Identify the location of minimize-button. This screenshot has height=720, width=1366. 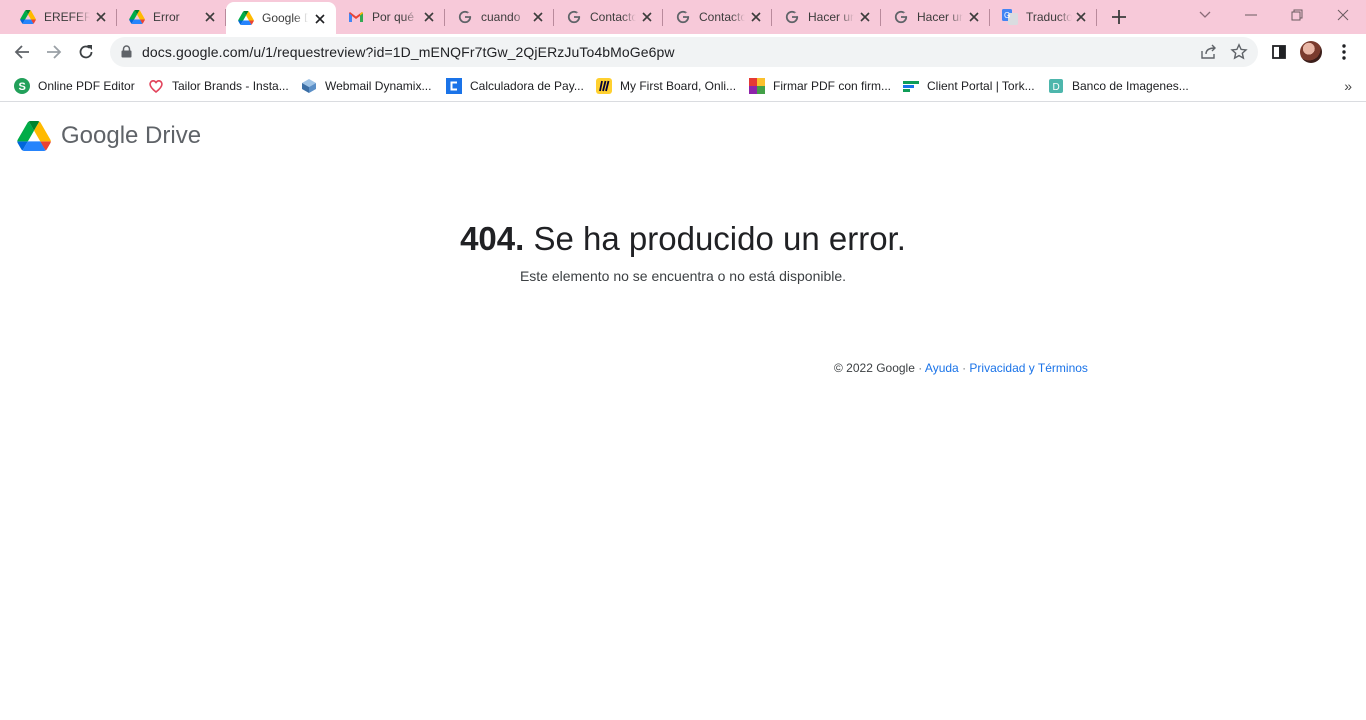
(1251, 15).